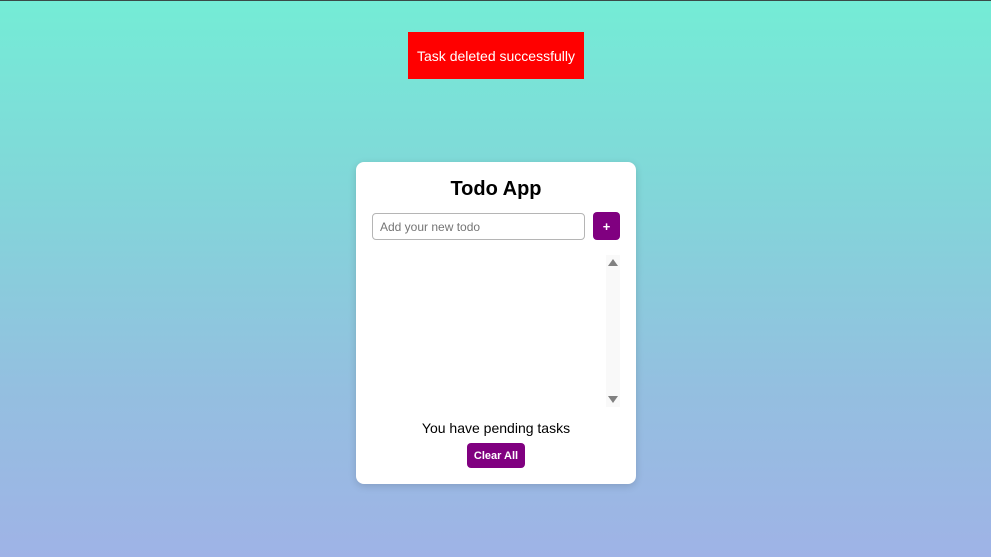 This screenshot has width=991, height=557. Describe the element at coordinates (613, 399) in the screenshot. I see `scroll-down-arrow-icon` at that location.